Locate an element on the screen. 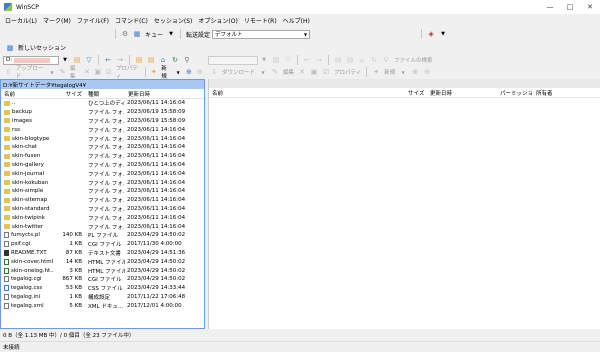 This screenshot has width=600, height=352. file-row: tegalog.ini 1 KB 構成設定 2017/11/22 17:06:48 is located at coordinates (102, 297).